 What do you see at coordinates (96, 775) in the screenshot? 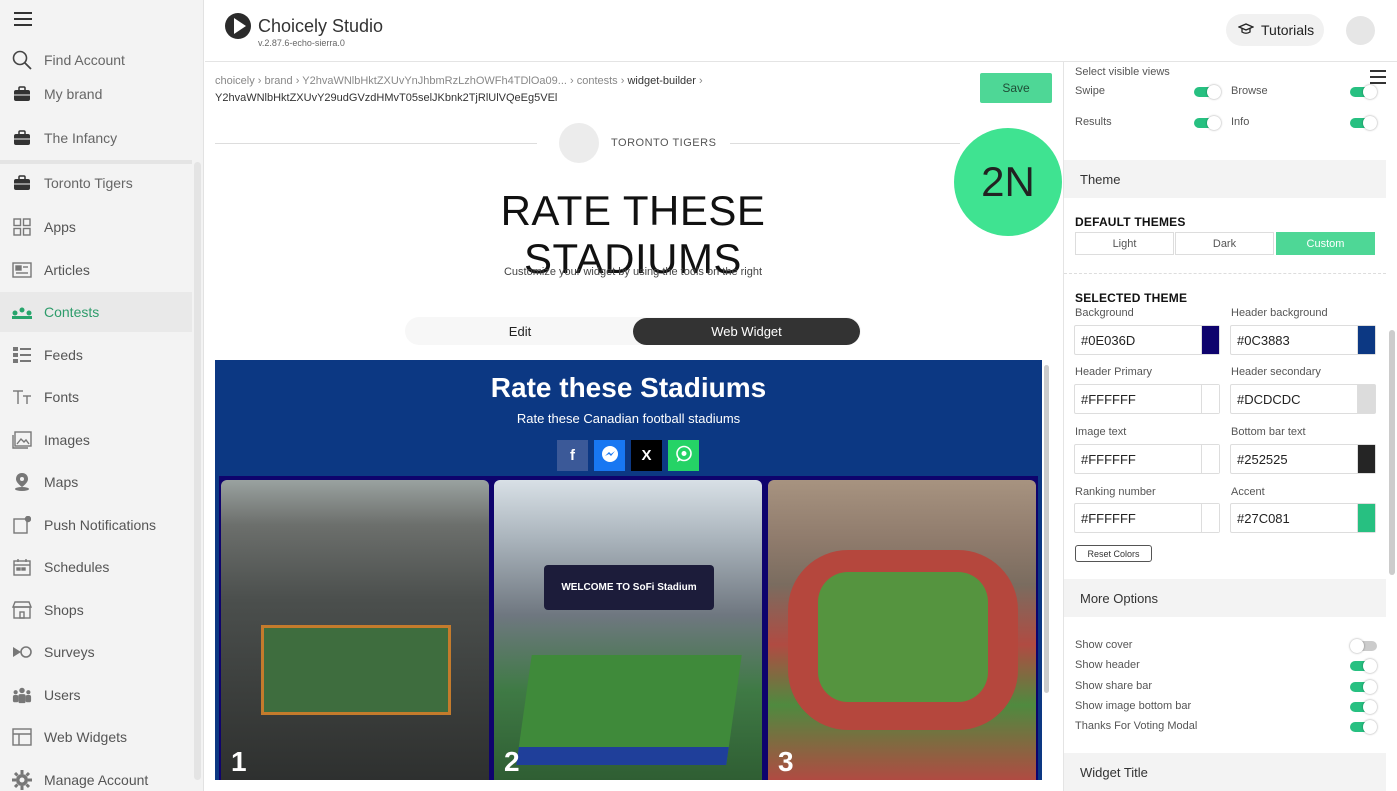
I see `sidebar-item-manage-account: Manage Account` at bounding box center [96, 775].